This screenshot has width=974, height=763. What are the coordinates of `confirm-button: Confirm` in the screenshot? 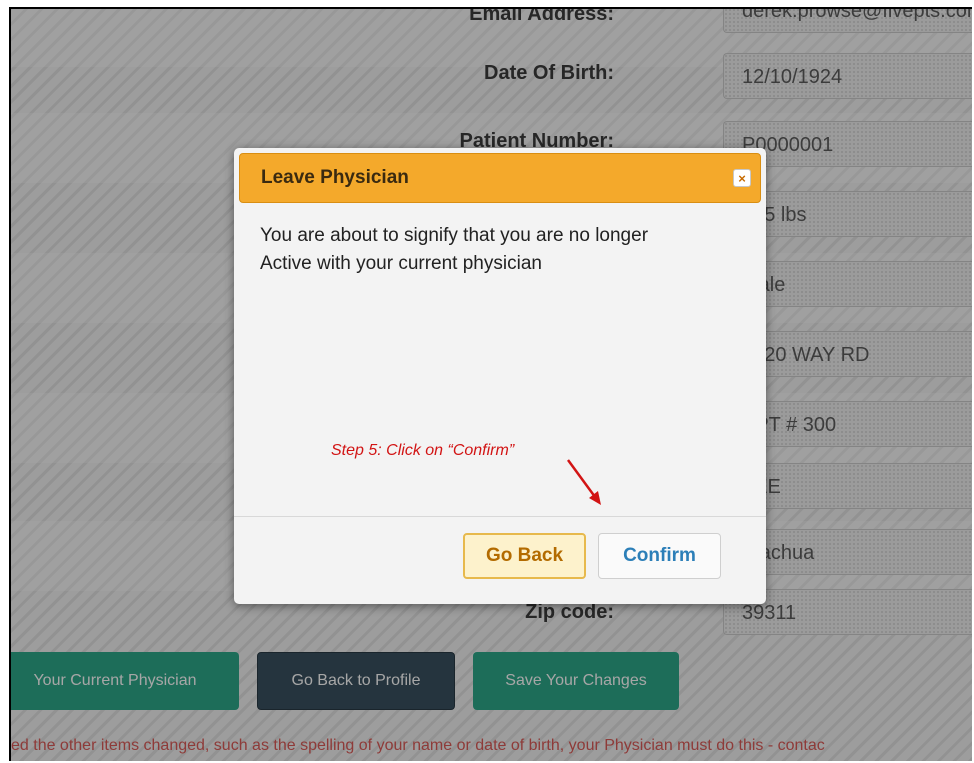 It's located at (659, 556).